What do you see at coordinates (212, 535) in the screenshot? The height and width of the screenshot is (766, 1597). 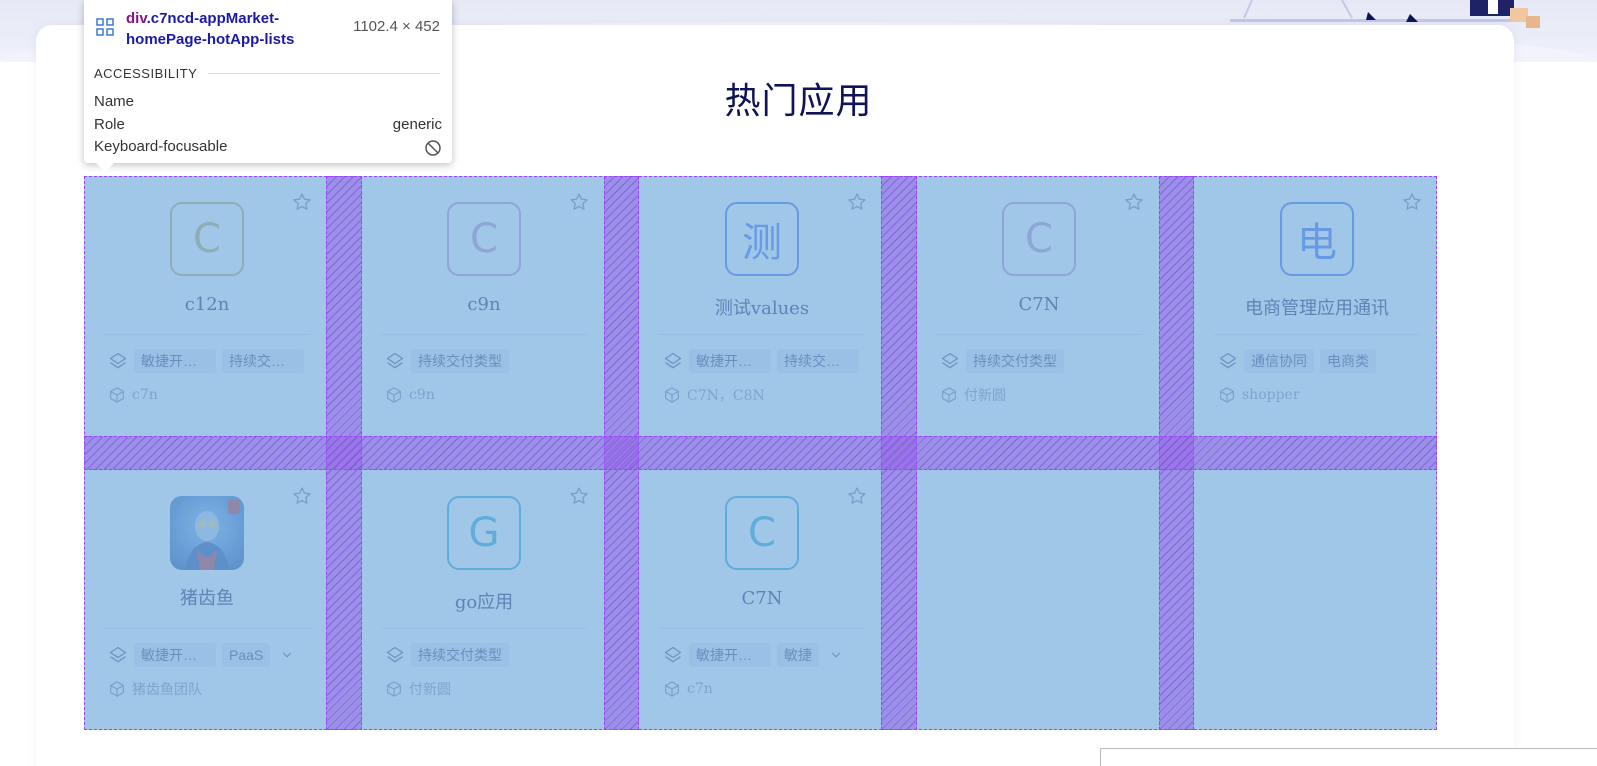 I see `ultraman-avatar-icon` at bounding box center [212, 535].